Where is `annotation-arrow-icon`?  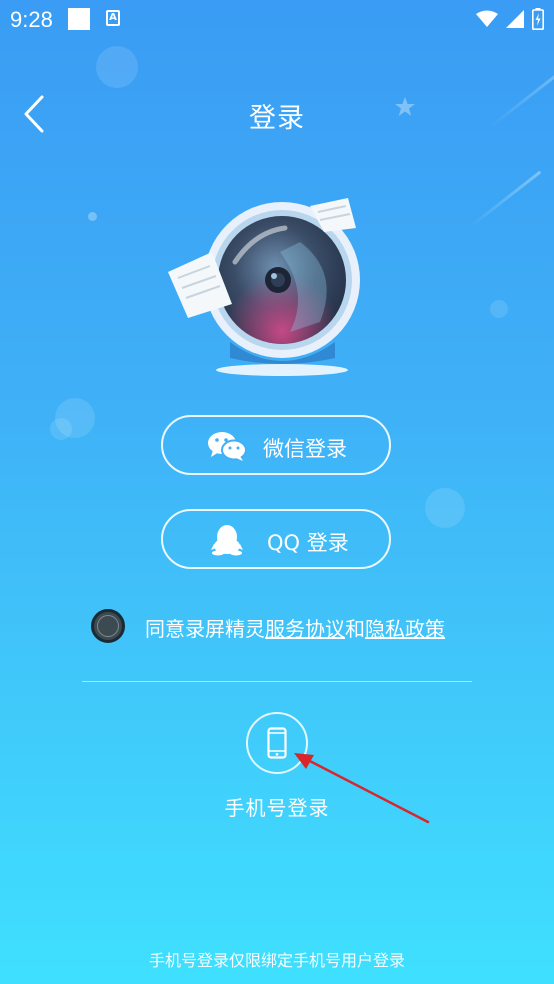 annotation-arrow-icon is located at coordinates (362, 788).